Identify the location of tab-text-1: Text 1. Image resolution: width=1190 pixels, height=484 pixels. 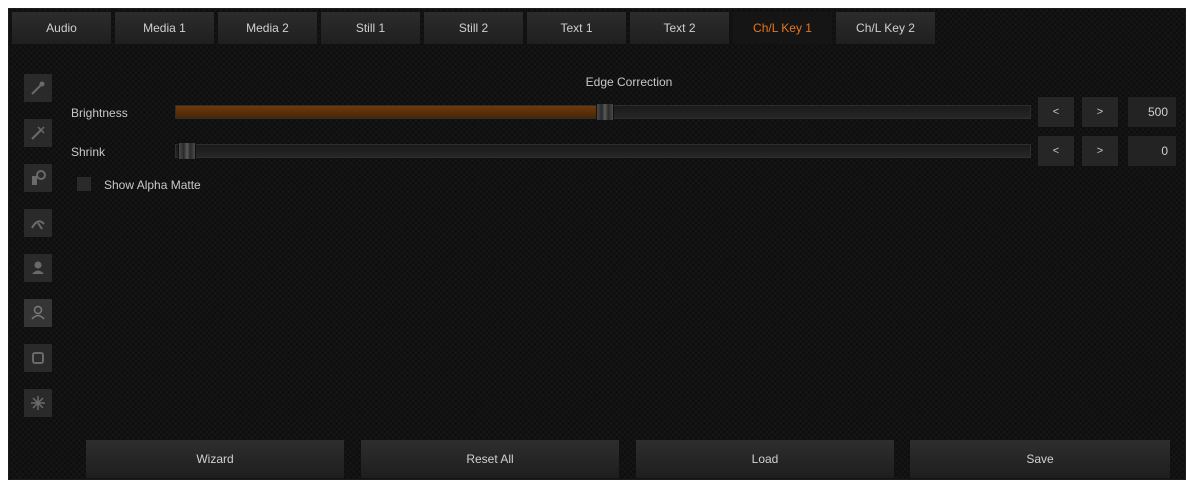
(576, 28).